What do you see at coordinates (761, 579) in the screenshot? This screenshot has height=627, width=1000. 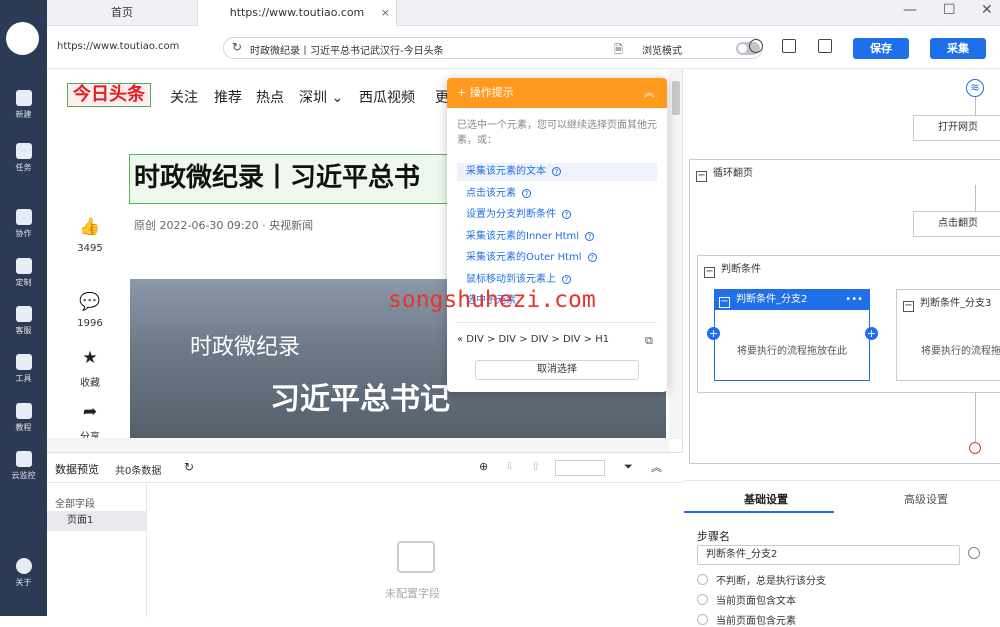 I see `option-always-execute: 不判断，总是执行该分支` at bounding box center [761, 579].